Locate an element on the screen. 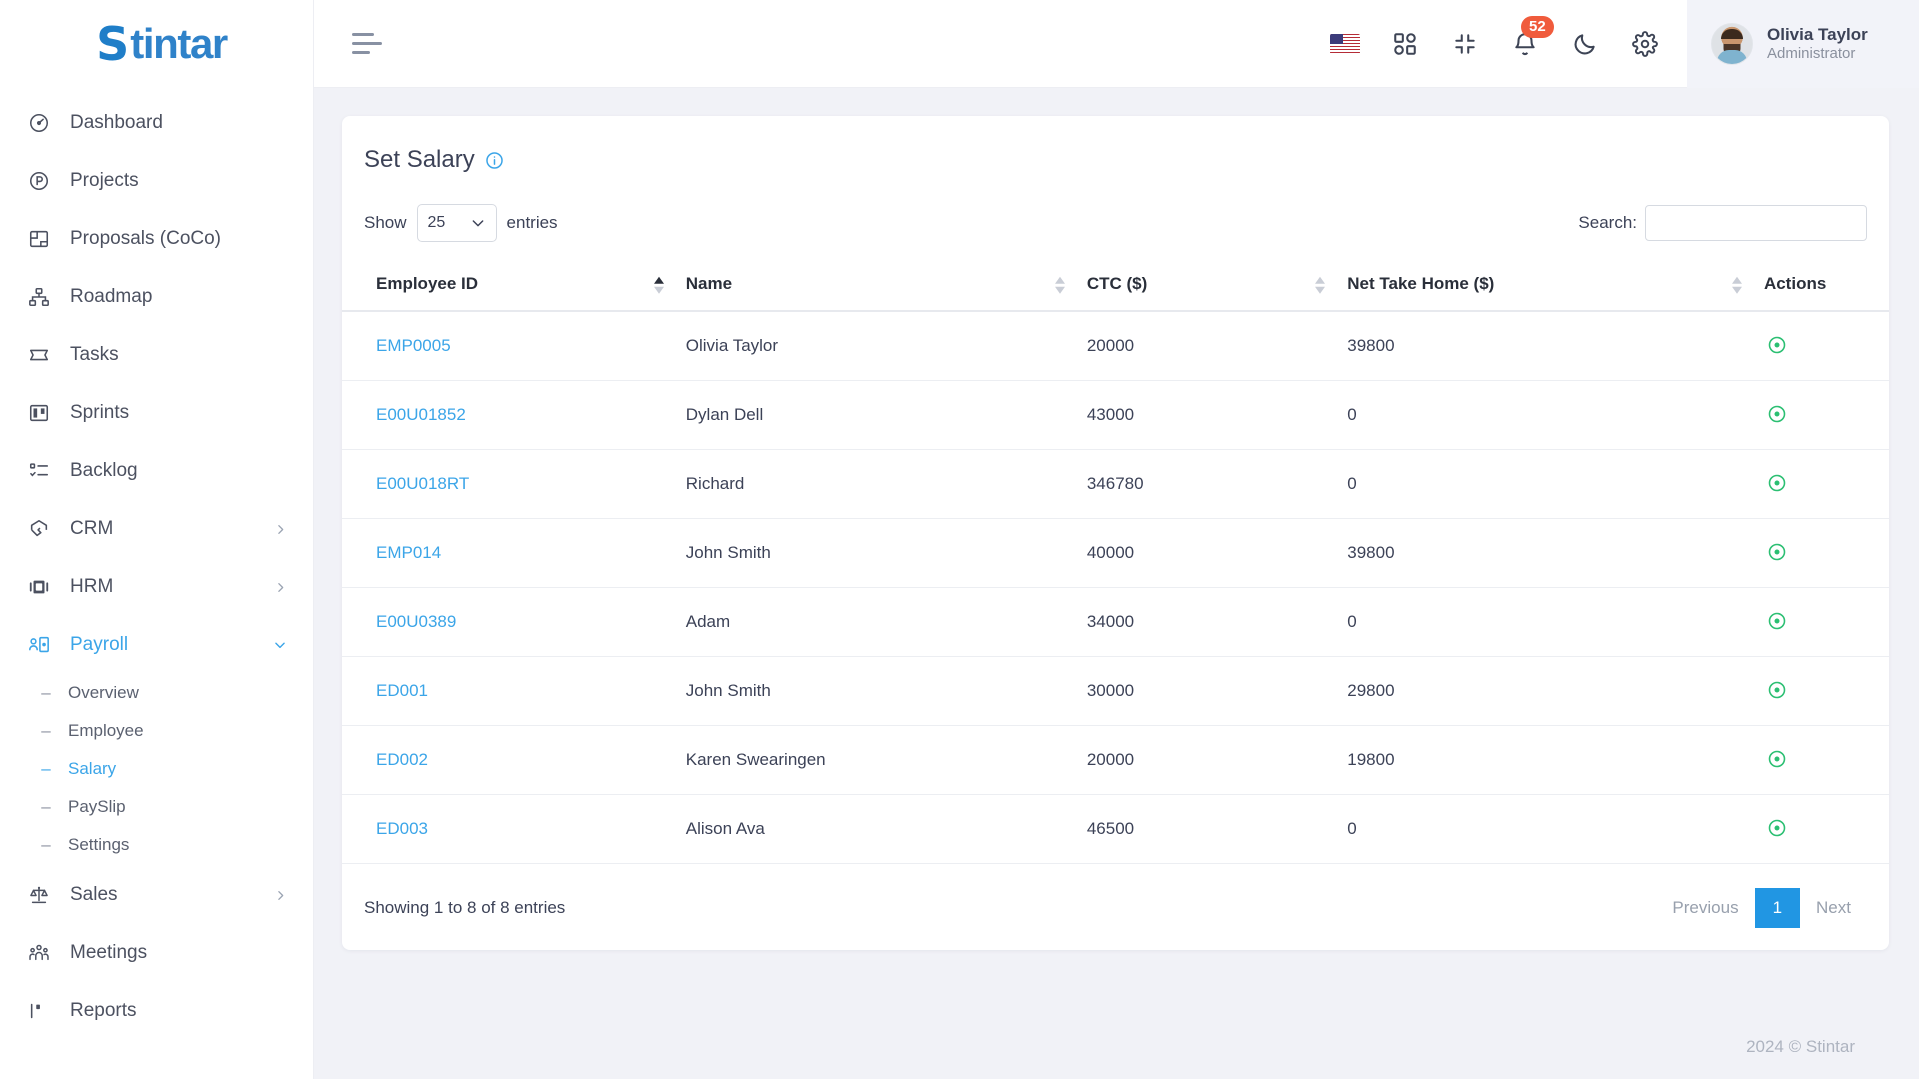 The image size is (1919, 1079). sidebar-item-label: CRM is located at coordinates (92, 528).